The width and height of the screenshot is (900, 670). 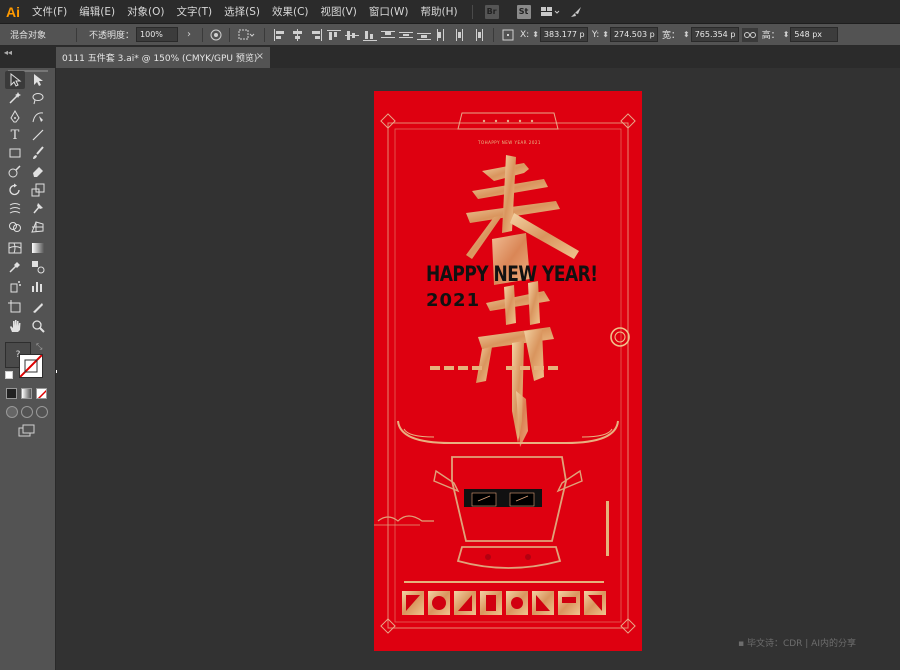 I want to click on artwork-headline: HAPPY NEW YEAR!, so click(x=512, y=274).